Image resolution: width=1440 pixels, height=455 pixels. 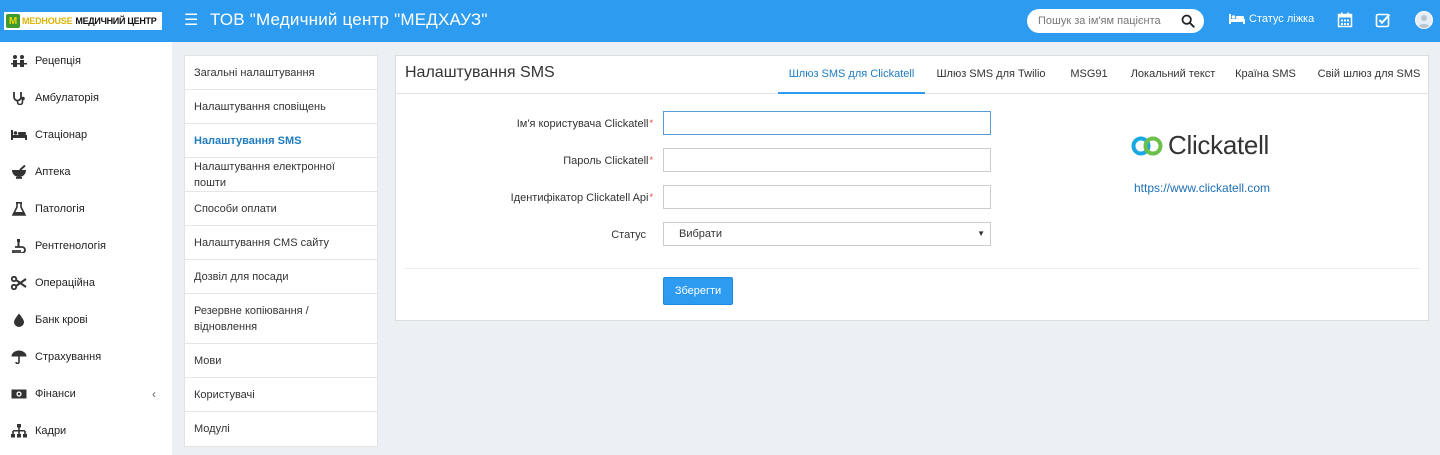 I want to click on sidebar-item-inpatient: Стаціонар, so click(x=86, y=135).